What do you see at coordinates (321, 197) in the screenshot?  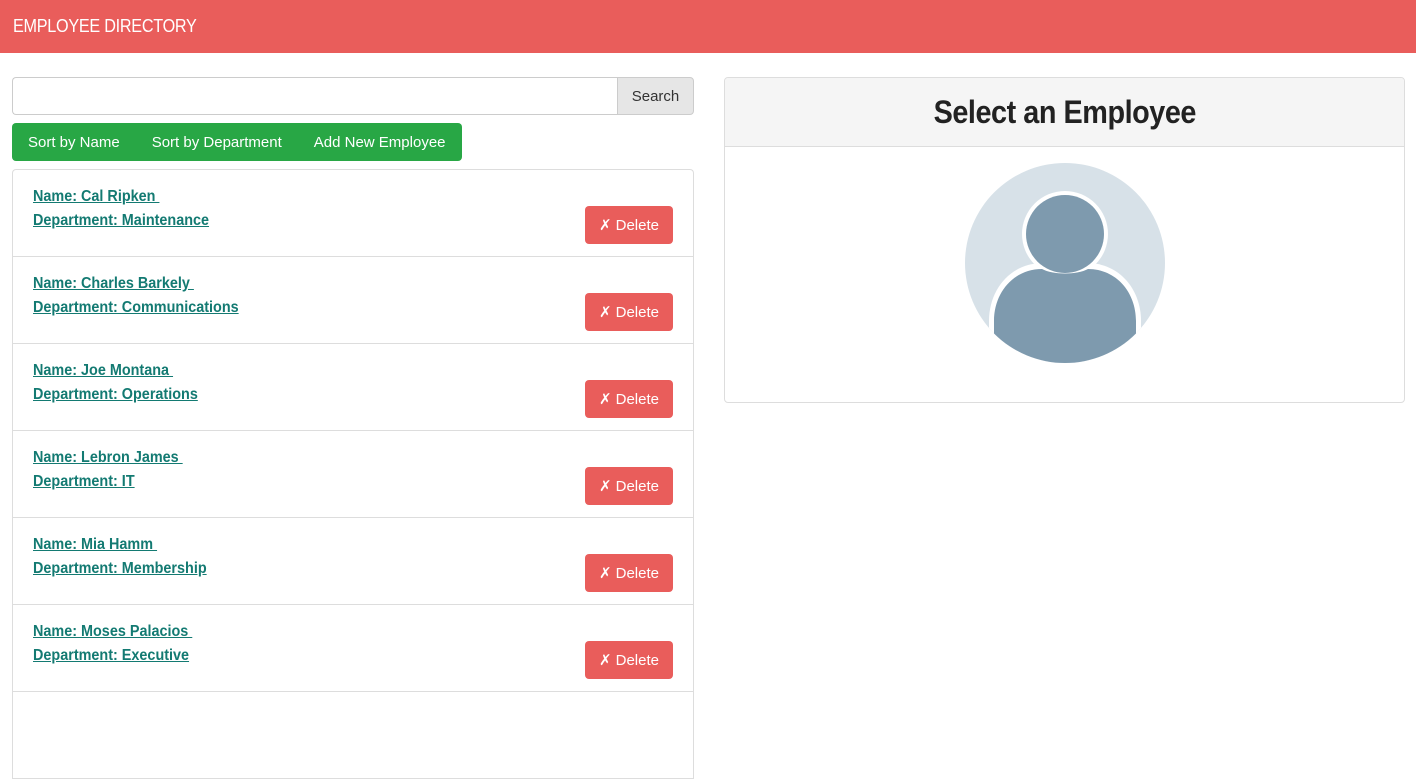 I see `employee-name-link: Name: Cal Ripken` at bounding box center [321, 197].